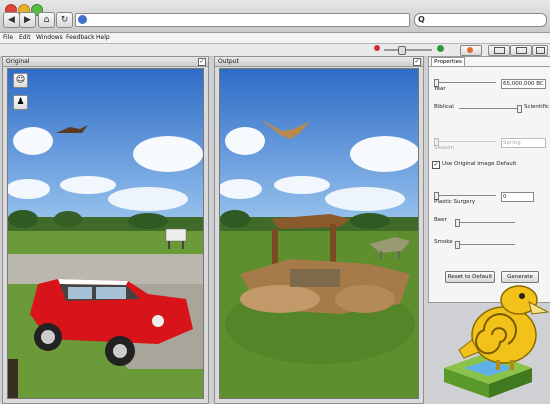 The width and height of the screenshot is (550, 404). I want to click on plastic-surgery-label: Plastic Surgery, so click(455, 202).